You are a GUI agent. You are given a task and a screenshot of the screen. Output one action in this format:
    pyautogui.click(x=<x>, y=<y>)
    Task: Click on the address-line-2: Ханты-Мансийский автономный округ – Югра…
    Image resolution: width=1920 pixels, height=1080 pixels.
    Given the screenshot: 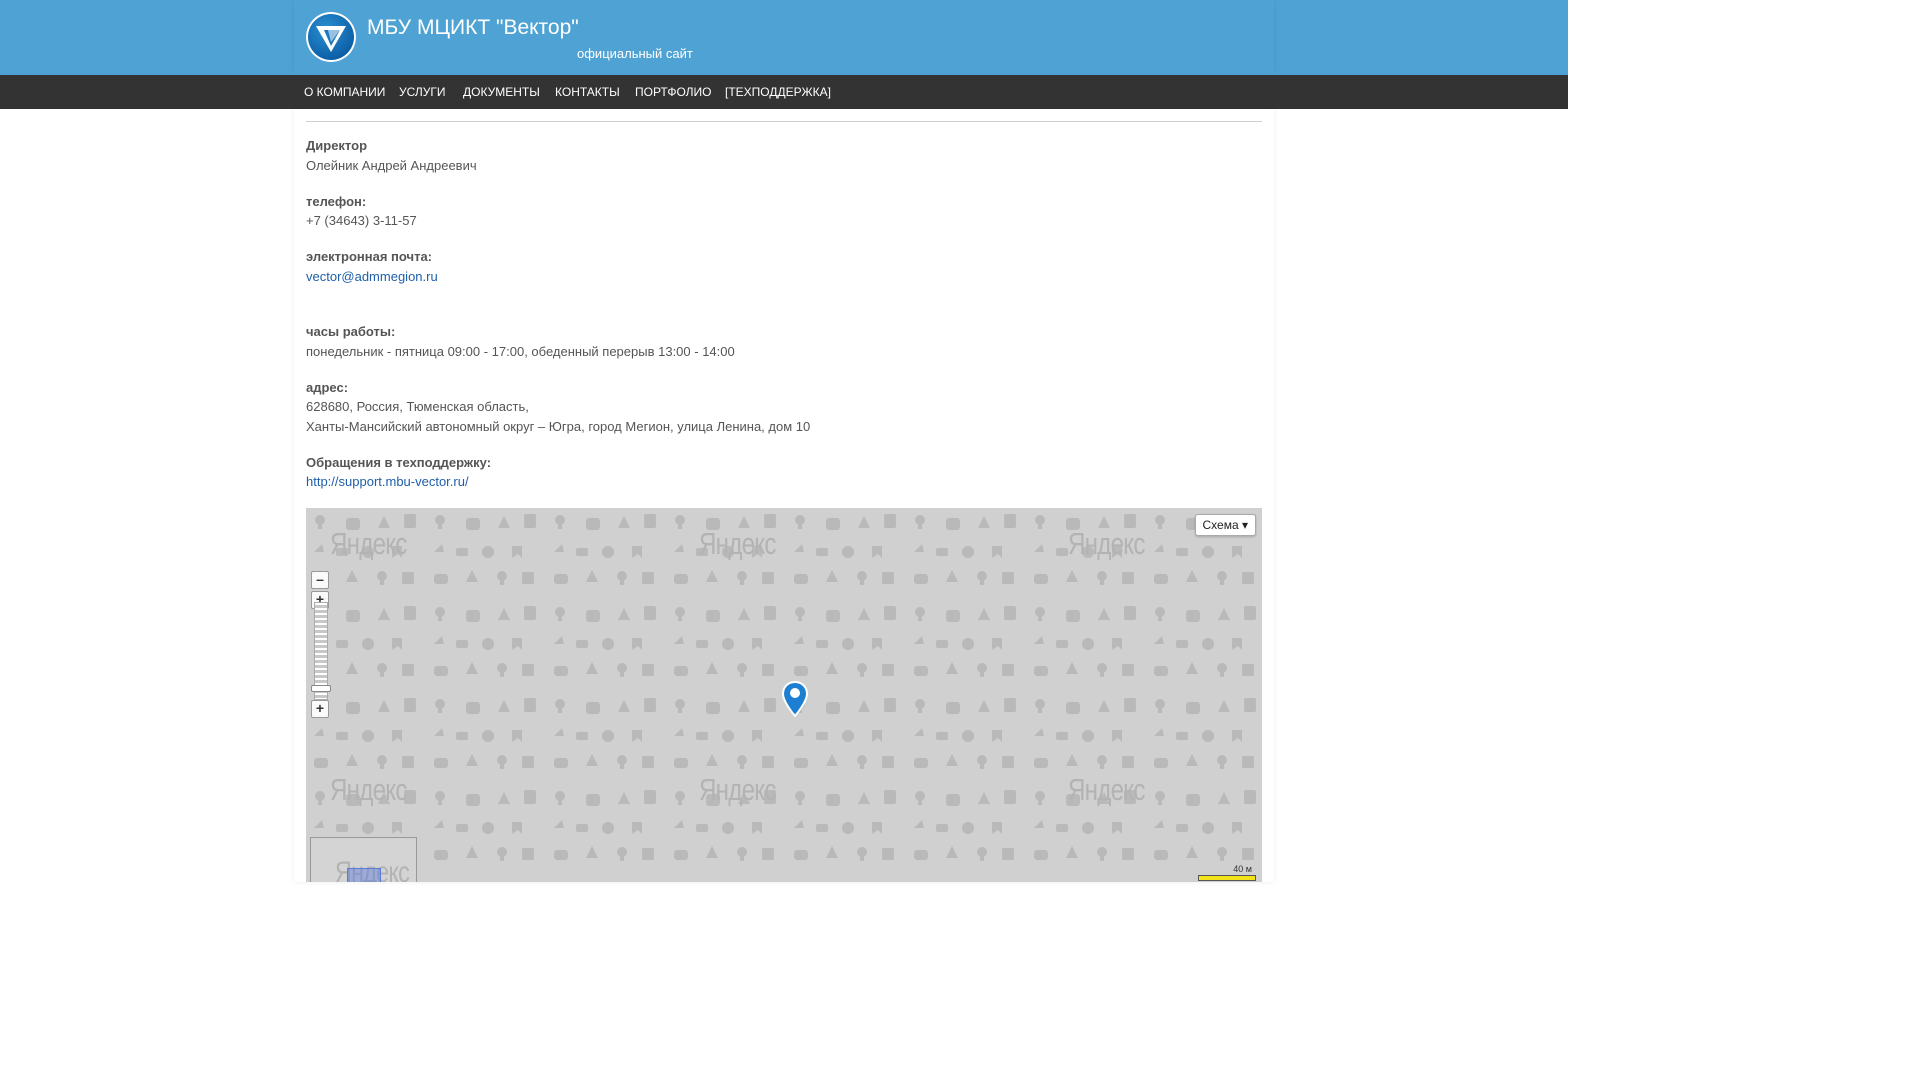 What is the action you would take?
    pyautogui.click(x=558, y=426)
    